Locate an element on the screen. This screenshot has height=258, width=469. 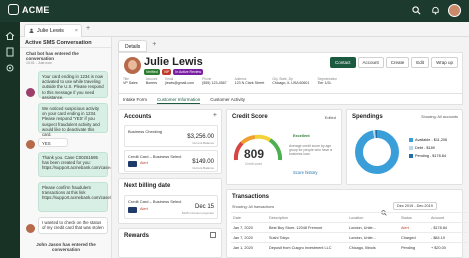
badge-review: In Active Review is located at coordinates (188, 72).